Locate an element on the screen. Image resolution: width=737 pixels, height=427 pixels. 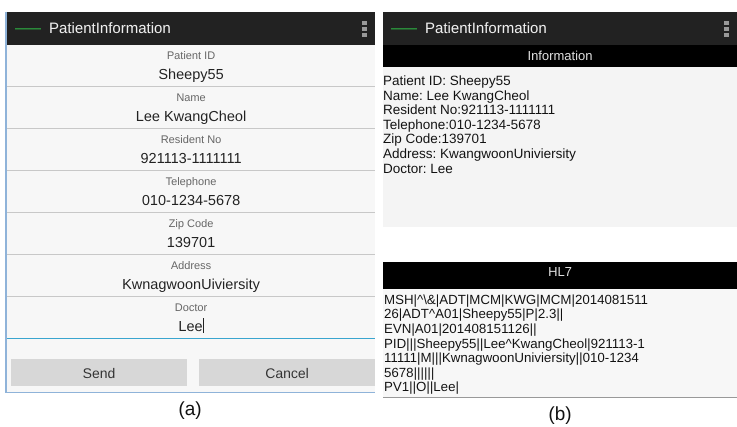
text-line: EVN|A01|201408151126|| is located at coordinates (460, 329).